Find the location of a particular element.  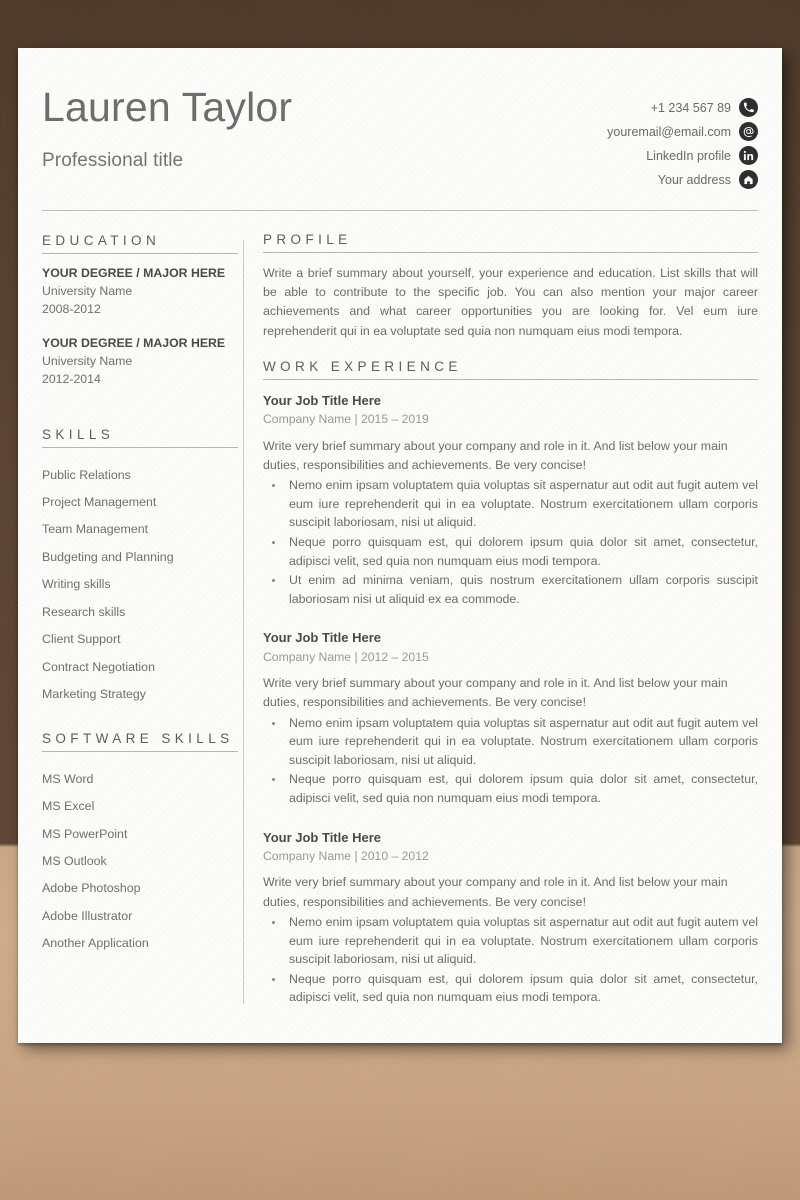

phone-icon is located at coordinates (748, 107).